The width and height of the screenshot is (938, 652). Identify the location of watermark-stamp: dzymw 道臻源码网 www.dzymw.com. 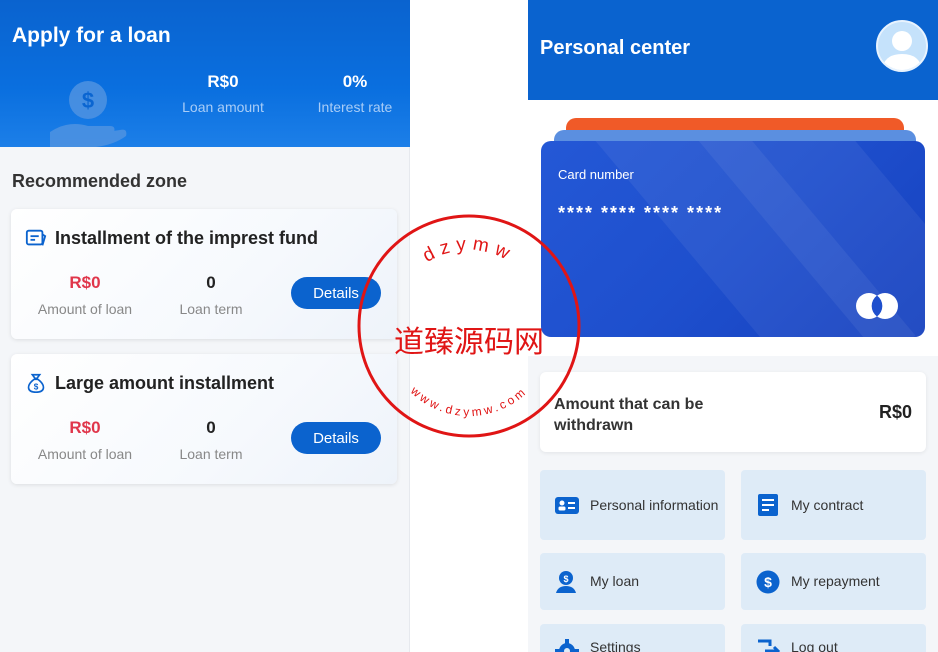
(469, 326).